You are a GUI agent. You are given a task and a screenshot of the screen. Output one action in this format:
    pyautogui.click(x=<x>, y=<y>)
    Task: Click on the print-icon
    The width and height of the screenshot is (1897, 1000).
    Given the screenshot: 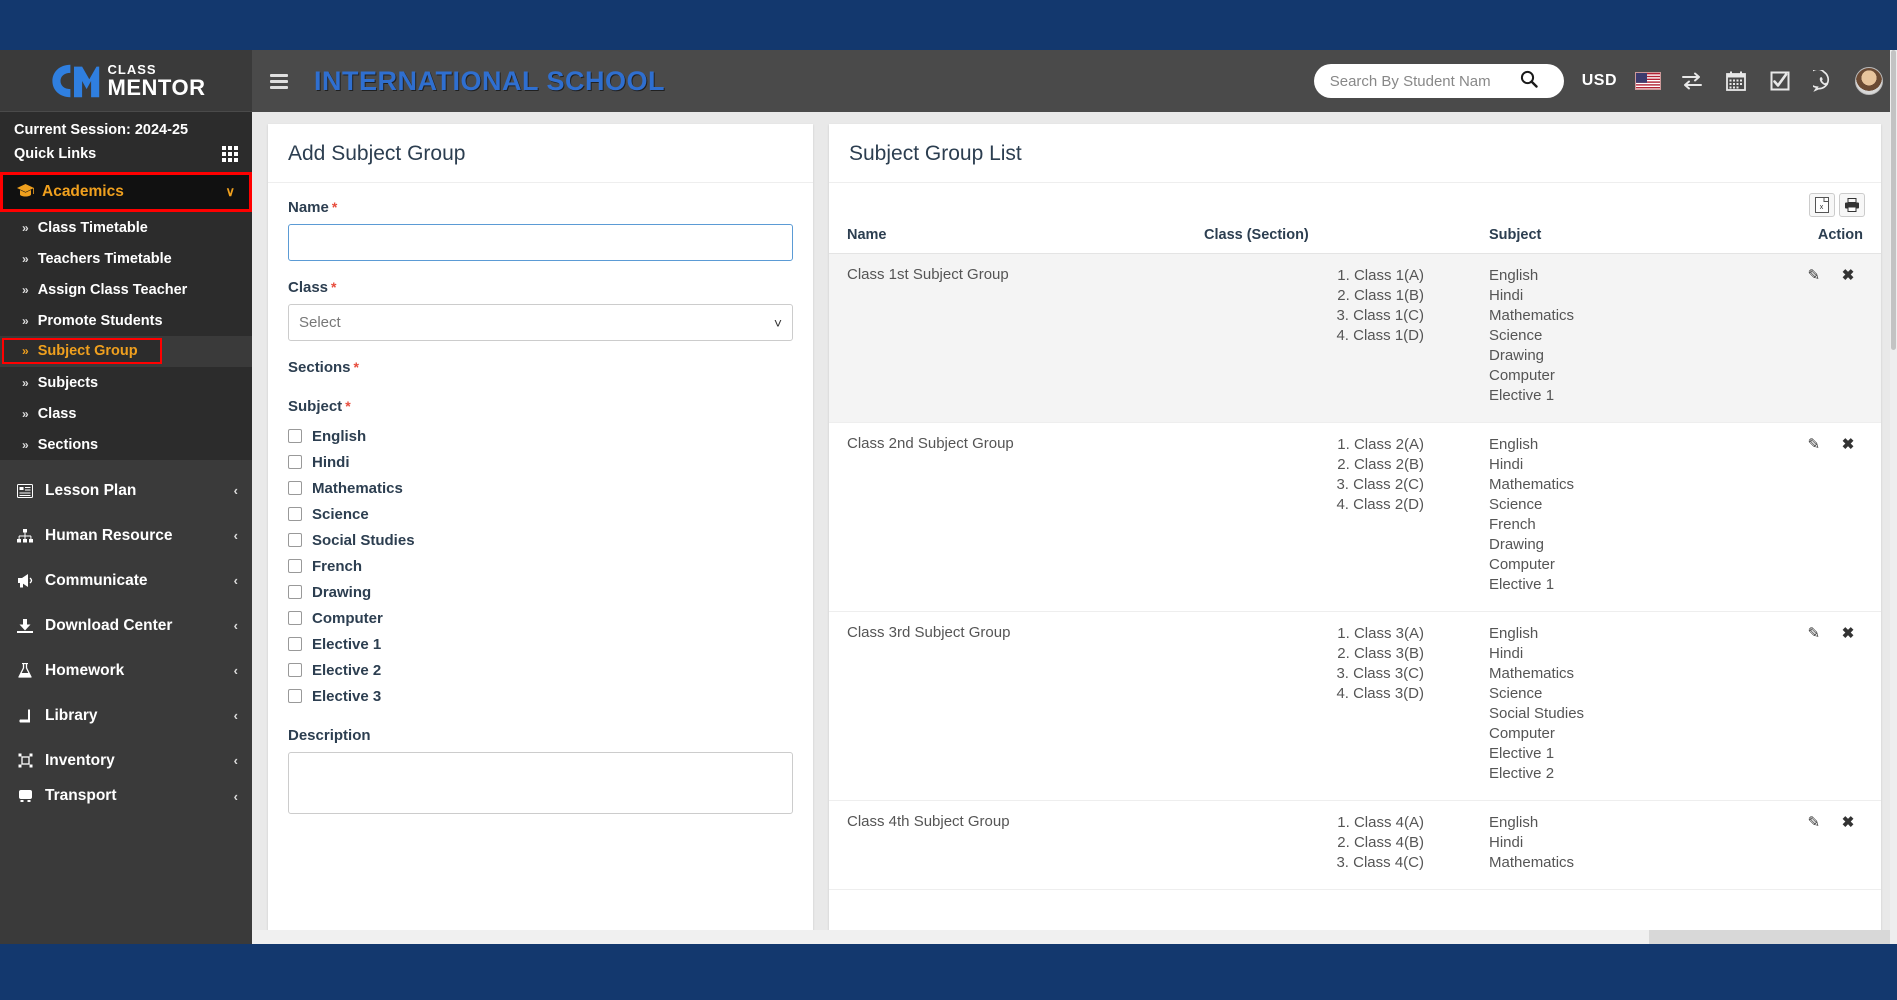 What is the action you would take?
    pyautogui.click(x=1852, y=205)
    